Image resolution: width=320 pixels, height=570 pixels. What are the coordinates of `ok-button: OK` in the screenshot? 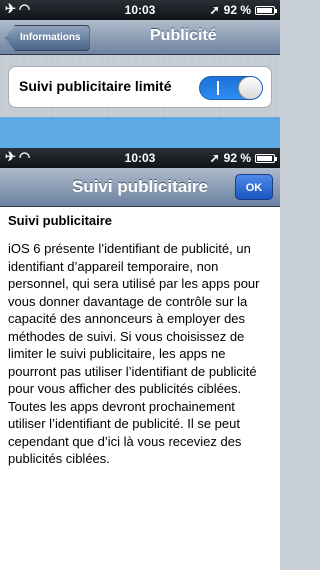 It's located at (254, 187).